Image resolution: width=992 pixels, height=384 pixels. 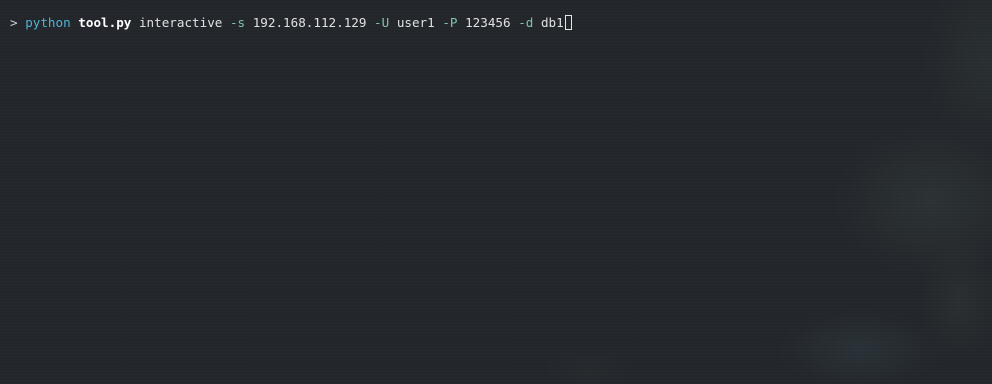 I want to click on script-name: tool.py, so click(x=105, y=22).